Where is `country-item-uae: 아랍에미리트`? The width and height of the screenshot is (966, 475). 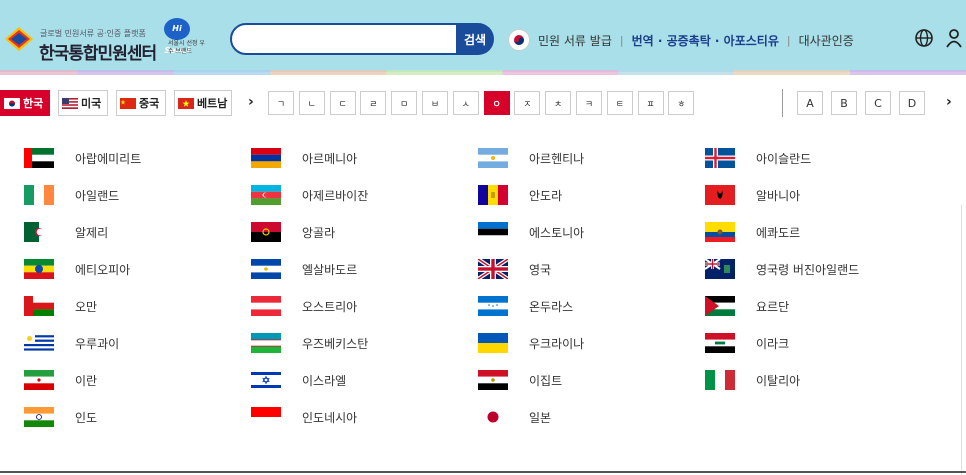 country-item-uae: 아랍에미리트 is located at coordinates (82, 158).